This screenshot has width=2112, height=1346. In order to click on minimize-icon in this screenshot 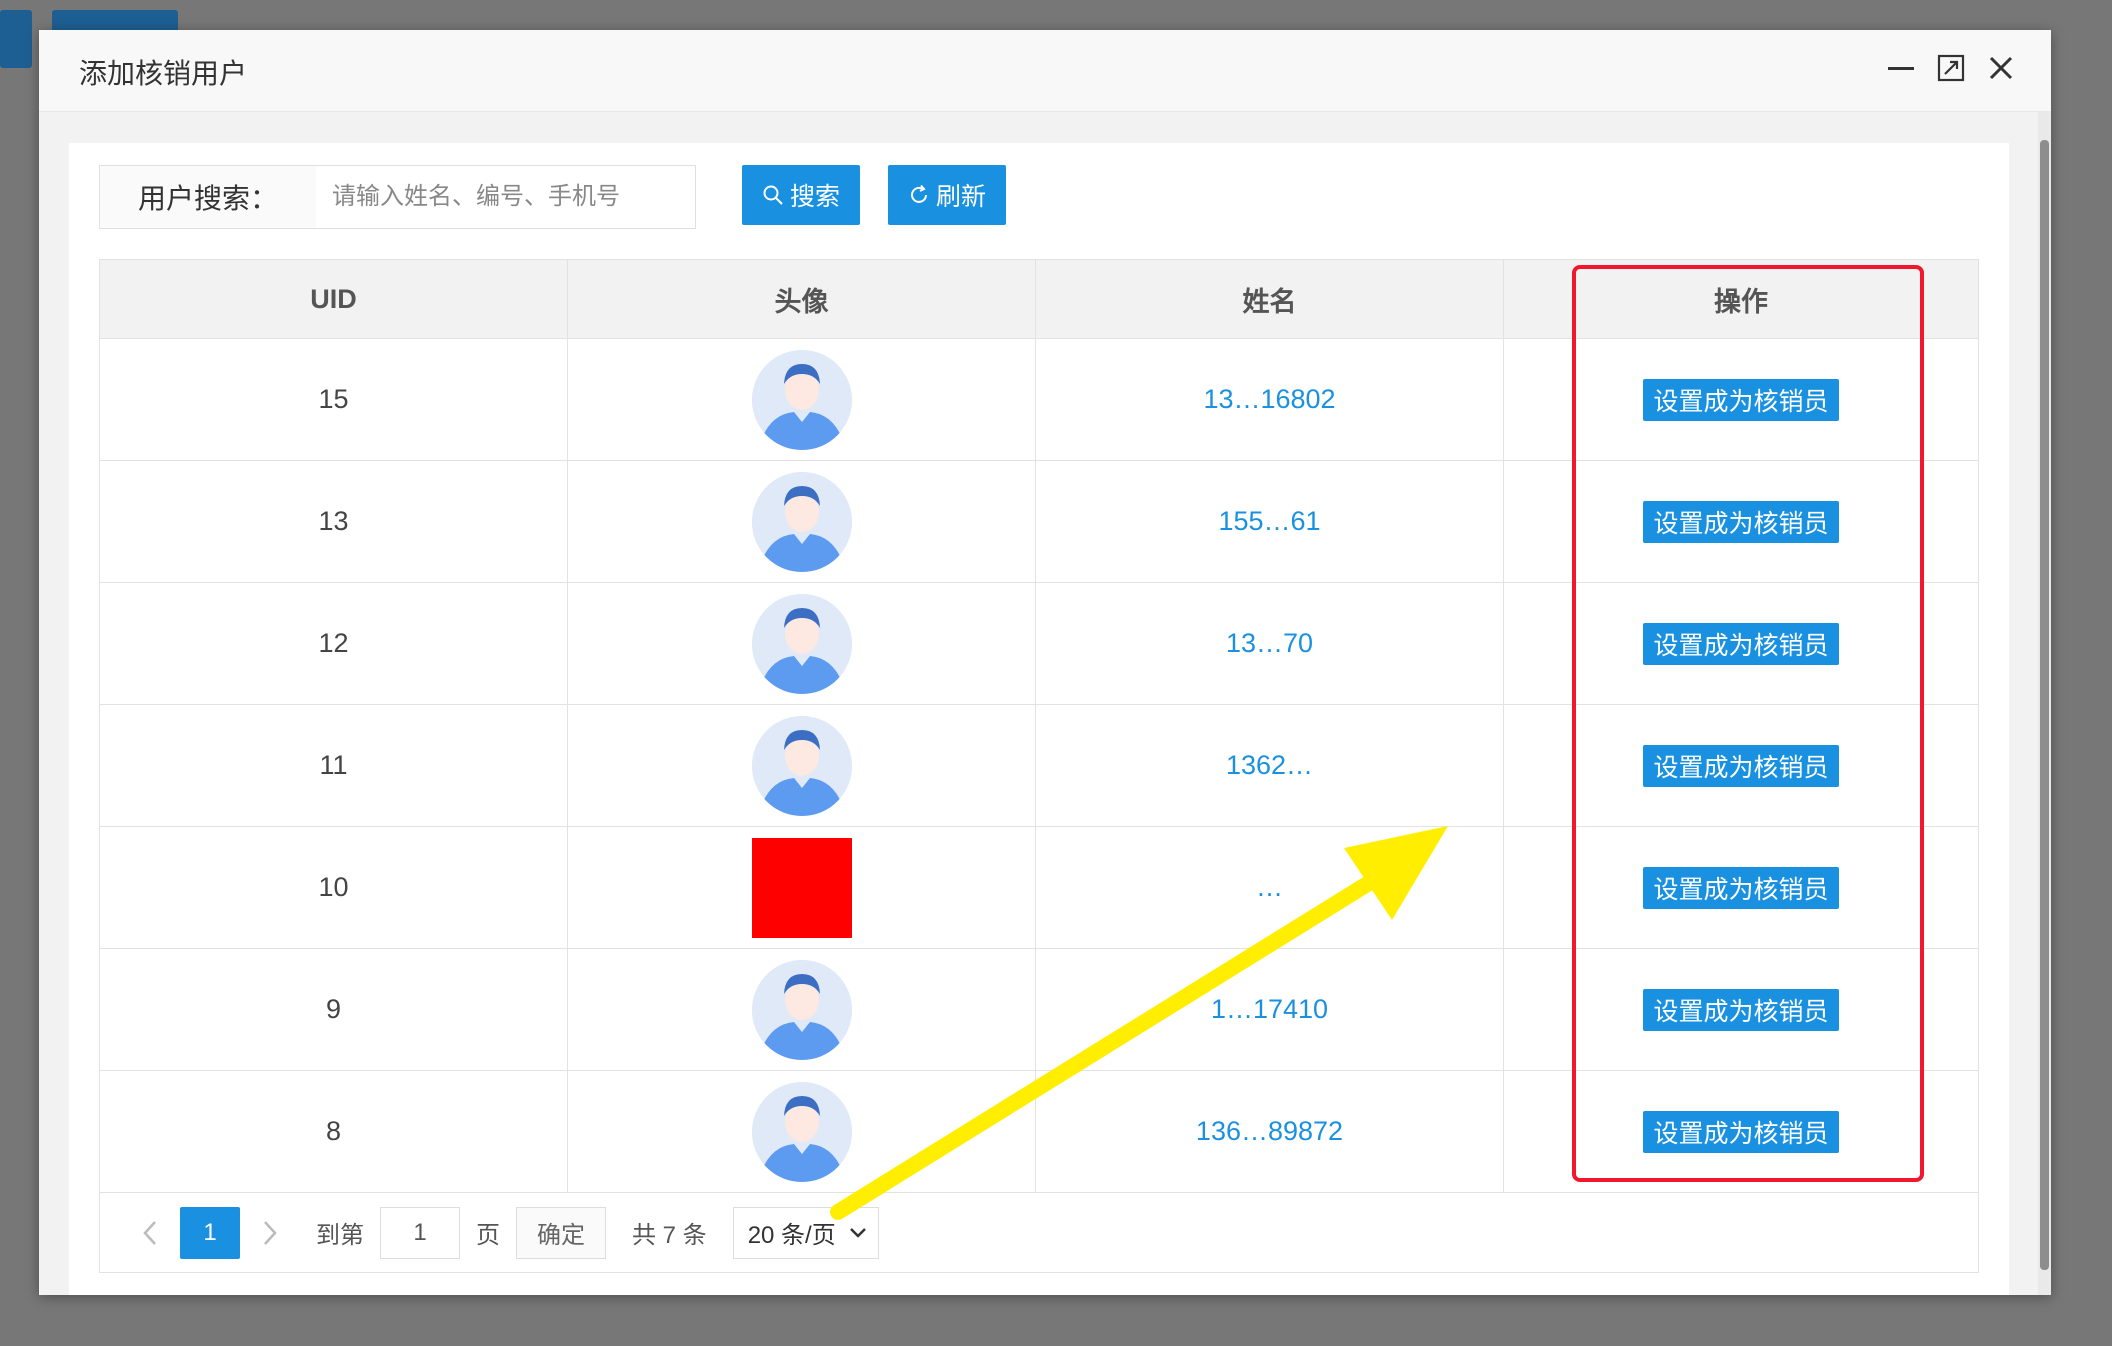, I will do `click(1901, 68)`.